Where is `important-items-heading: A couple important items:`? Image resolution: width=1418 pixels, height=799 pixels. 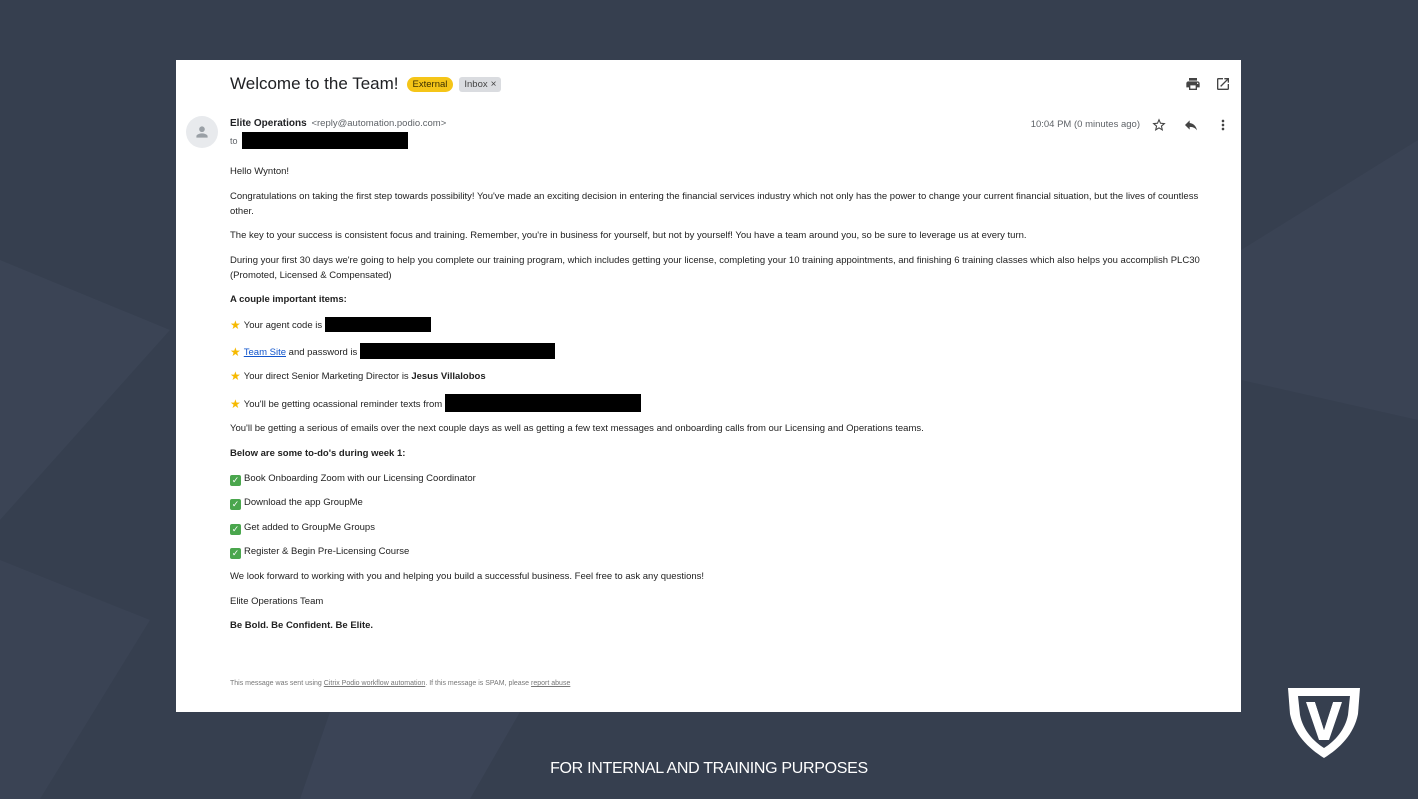
important-items-heading: A couple important items: is located at coordinates (288, 300).